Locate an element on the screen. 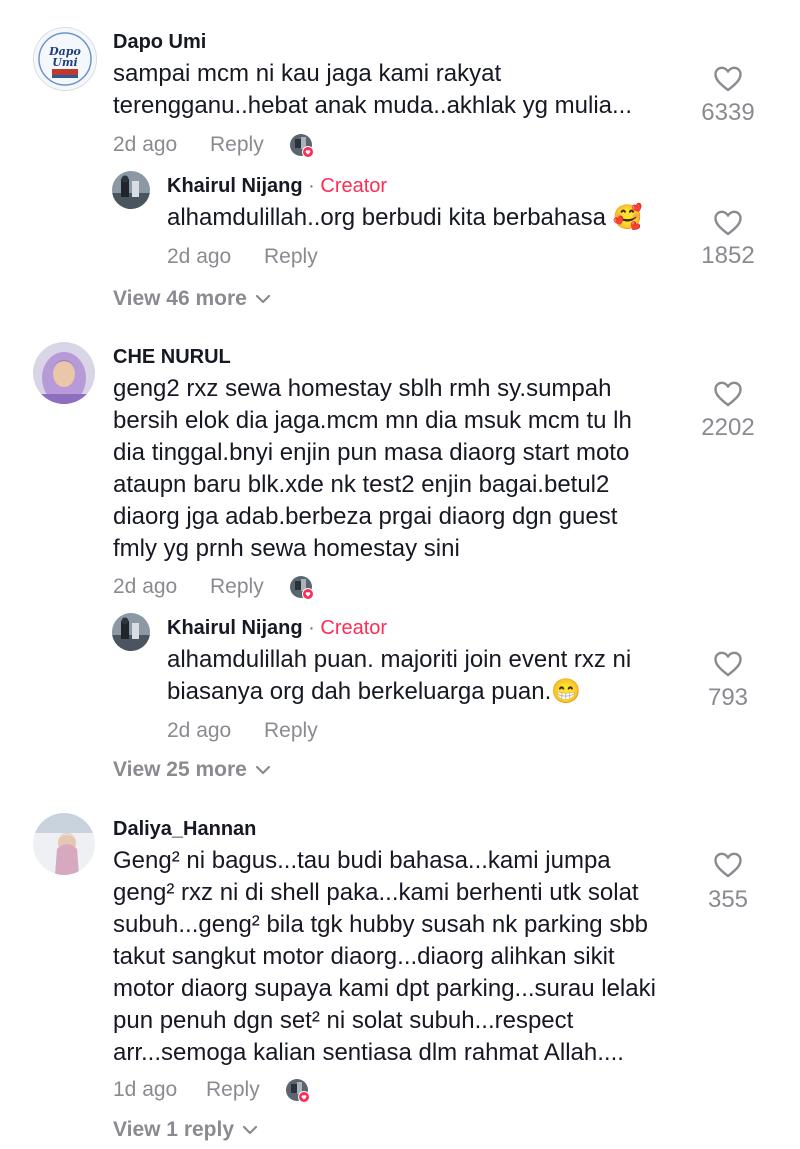 The image size is (800, 1149). like-count: 355 is located at coordinates (728, 899).